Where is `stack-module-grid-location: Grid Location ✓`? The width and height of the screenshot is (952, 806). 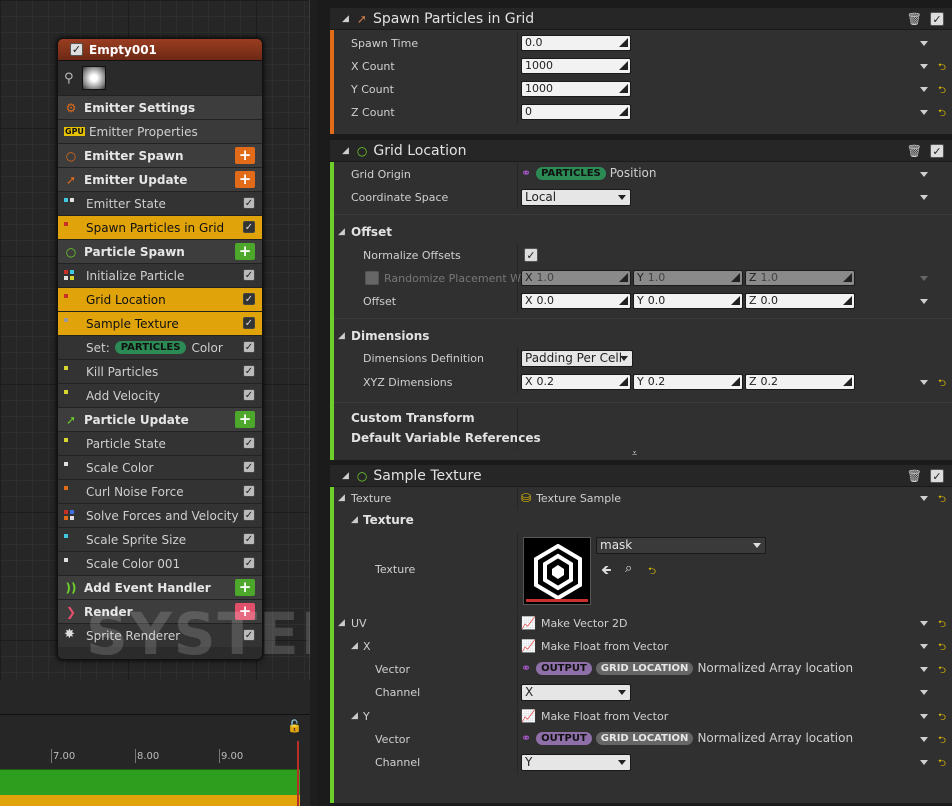 stack-module-grid-location: Grid Location ✓ is located at coordinates (160, 299).